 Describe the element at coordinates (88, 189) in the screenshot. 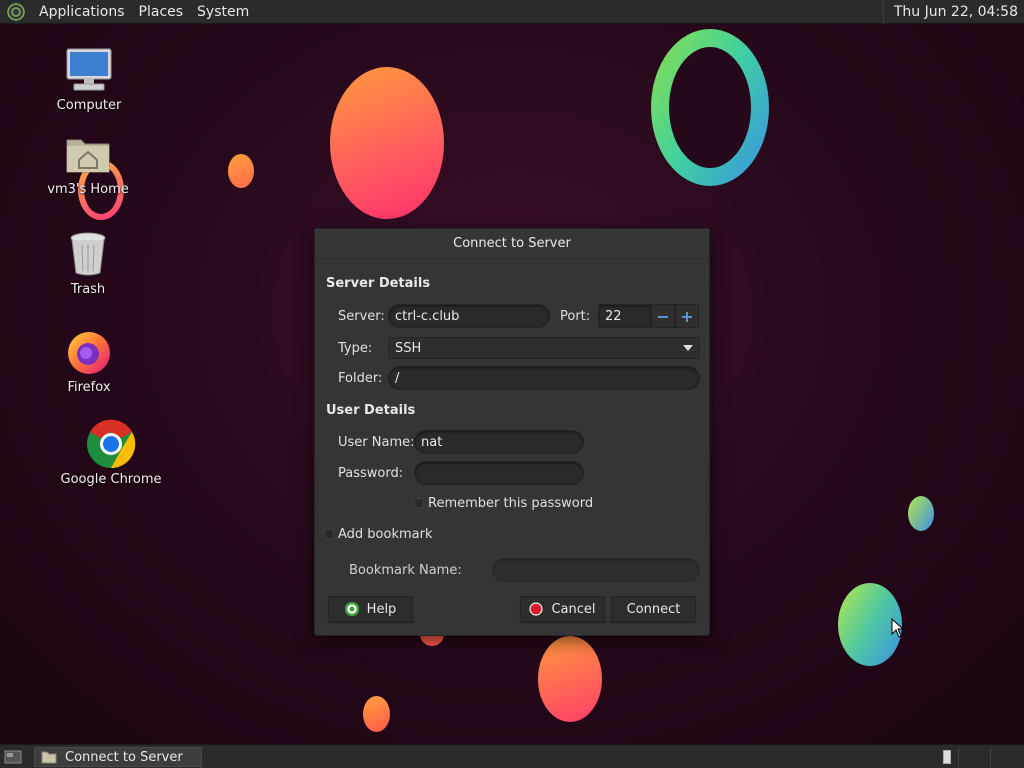

I see `desktop-icon-label: vm3's Home` at that location.